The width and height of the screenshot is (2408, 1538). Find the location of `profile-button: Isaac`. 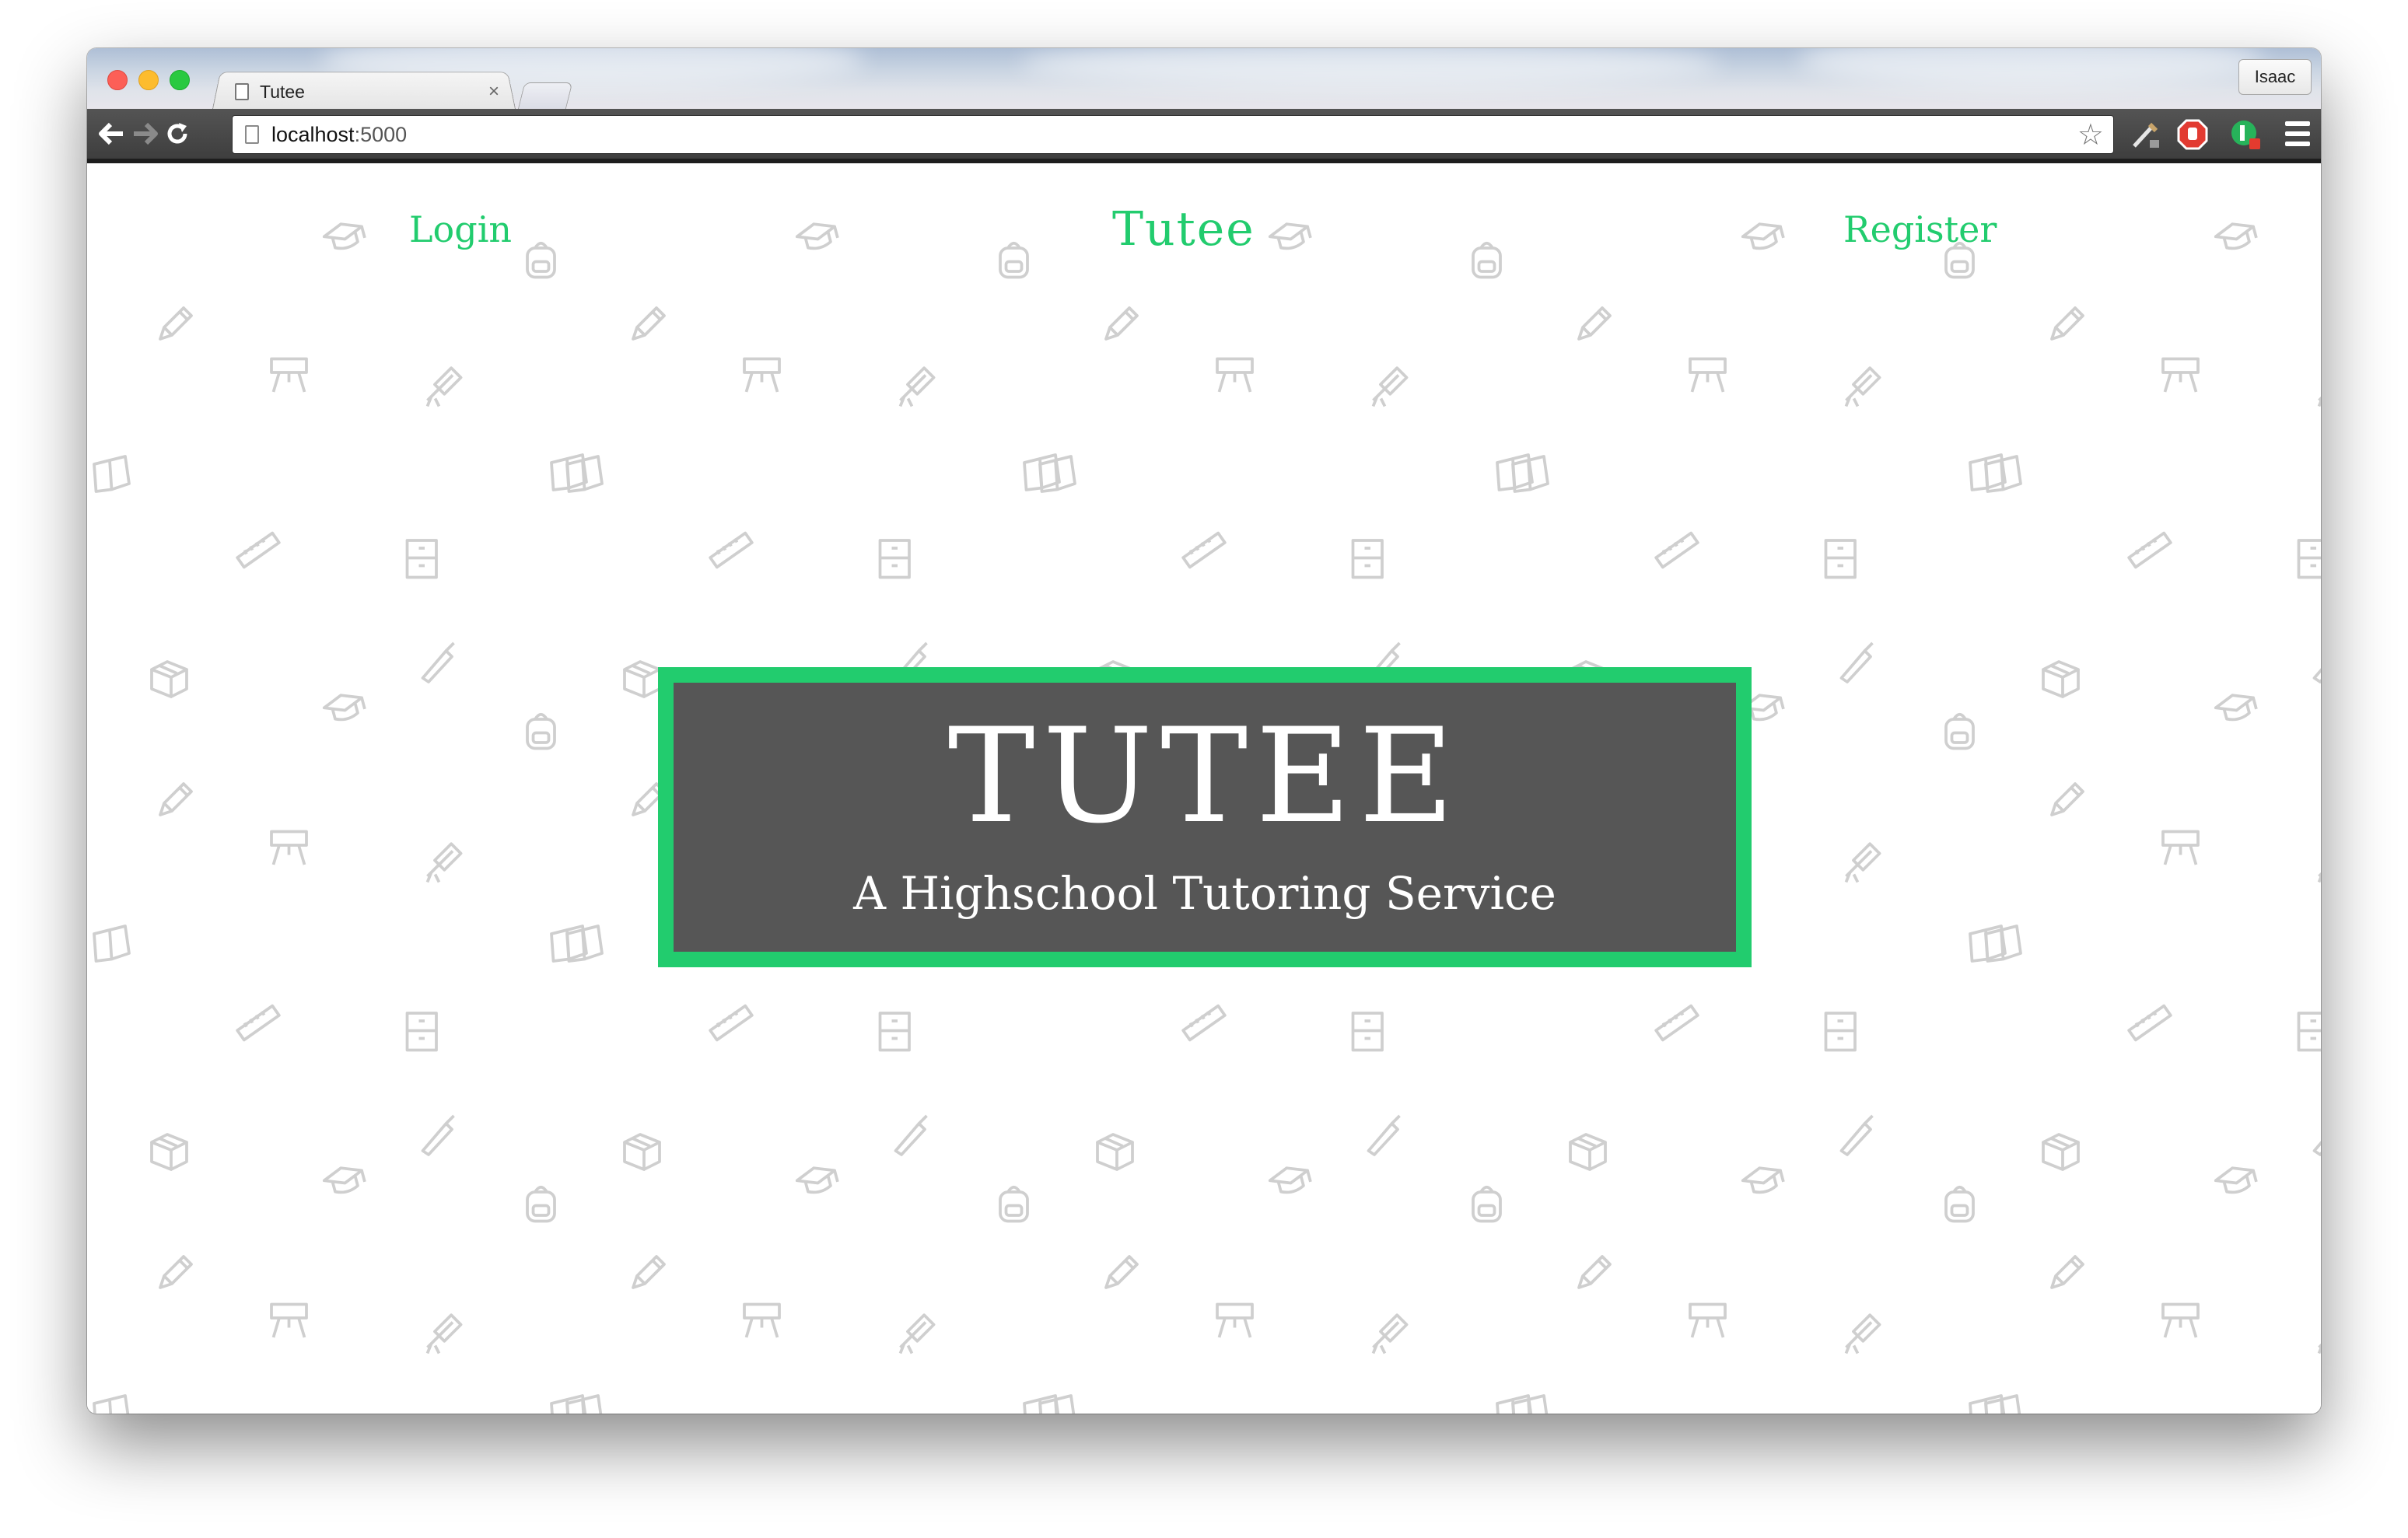

profile-button: Isaac is located at coordinates (2275, 77).